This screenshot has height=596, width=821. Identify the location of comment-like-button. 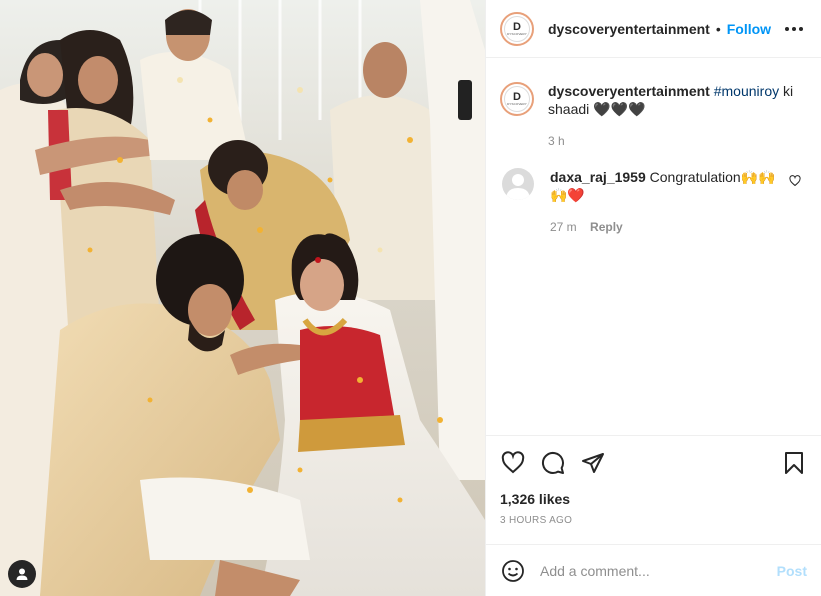
(795, 182).